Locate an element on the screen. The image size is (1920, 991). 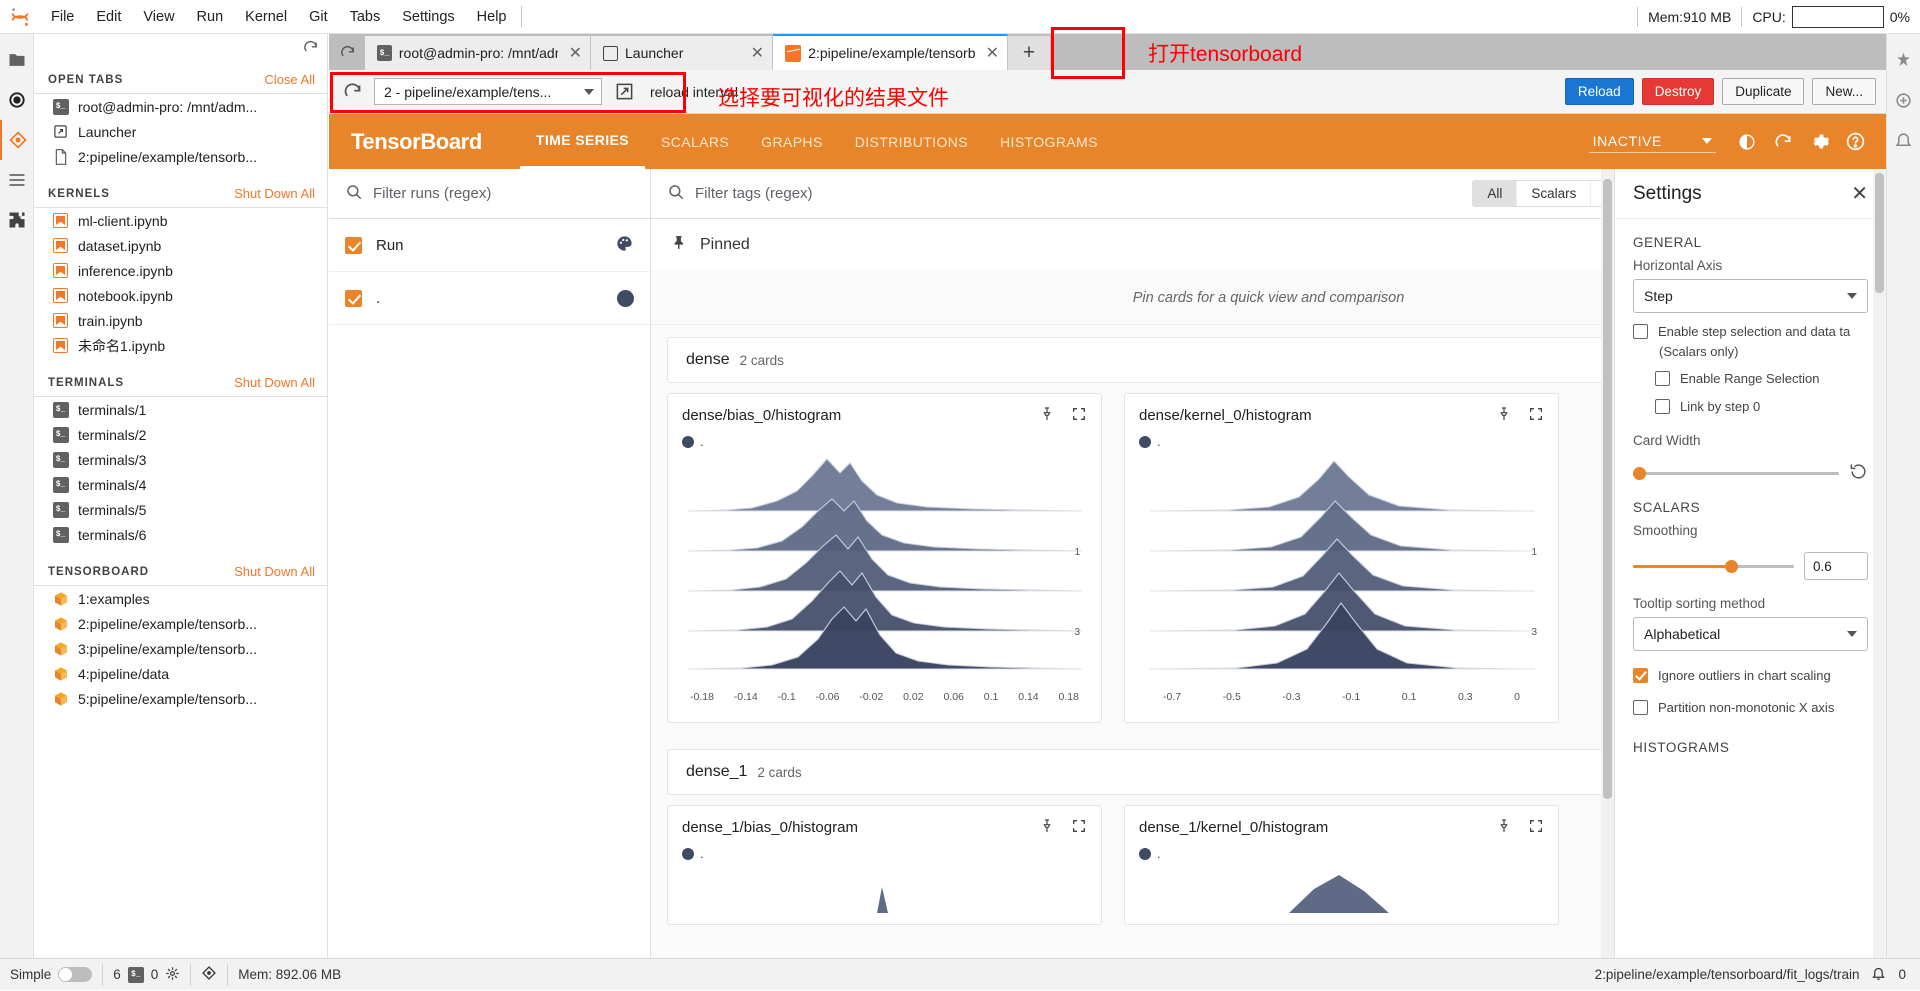
list-item: ml-client.ipynb is located at coordinates (180, 220).